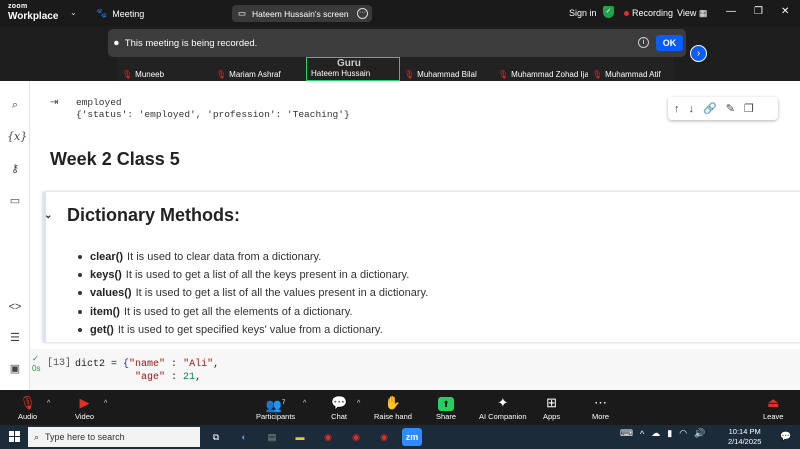 This screenshot has width=800, height=449. I want to click on audio-button: 🎙 Audio, so click(27, 407).